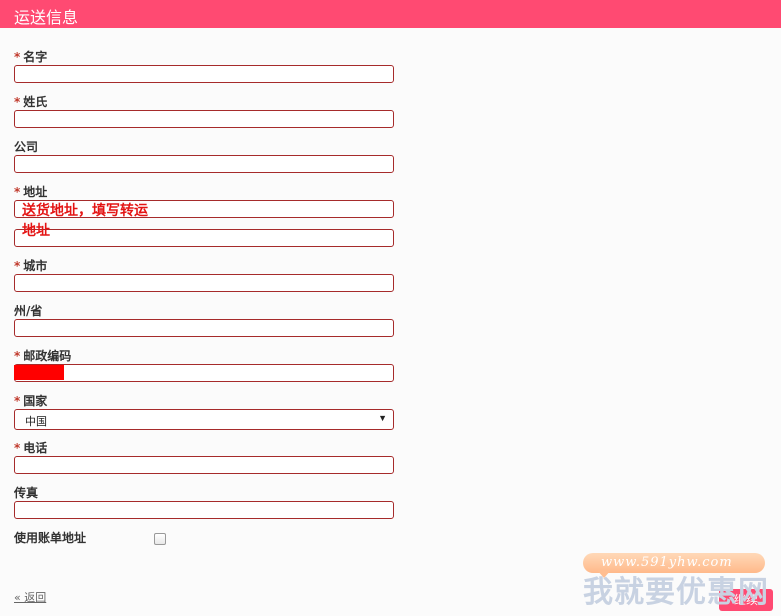 The image size is (781, 616). I want to click on zip-label: * 邮政编码, so click(43, 356).